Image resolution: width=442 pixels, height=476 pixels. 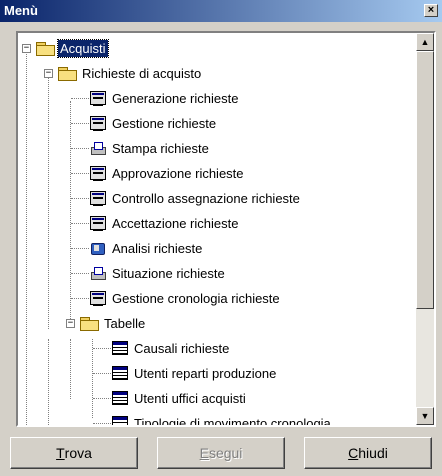 I want to click on tree-node-label: Approvazione richieste, so click(x=178, y=173).